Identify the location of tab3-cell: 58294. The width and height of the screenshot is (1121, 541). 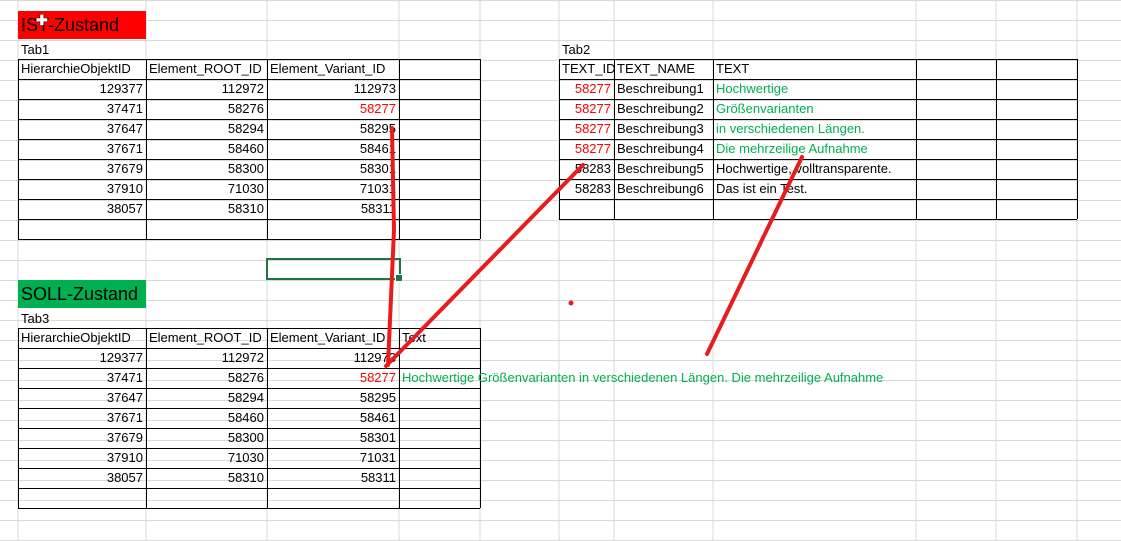
(205, 397).